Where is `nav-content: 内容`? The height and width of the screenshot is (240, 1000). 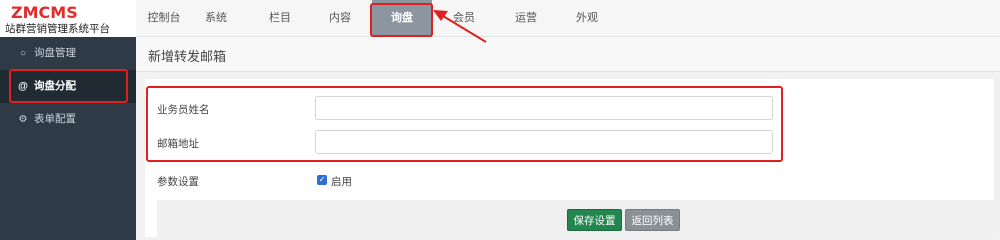
nav-content: 内容 is located at coordinates (340, 18).